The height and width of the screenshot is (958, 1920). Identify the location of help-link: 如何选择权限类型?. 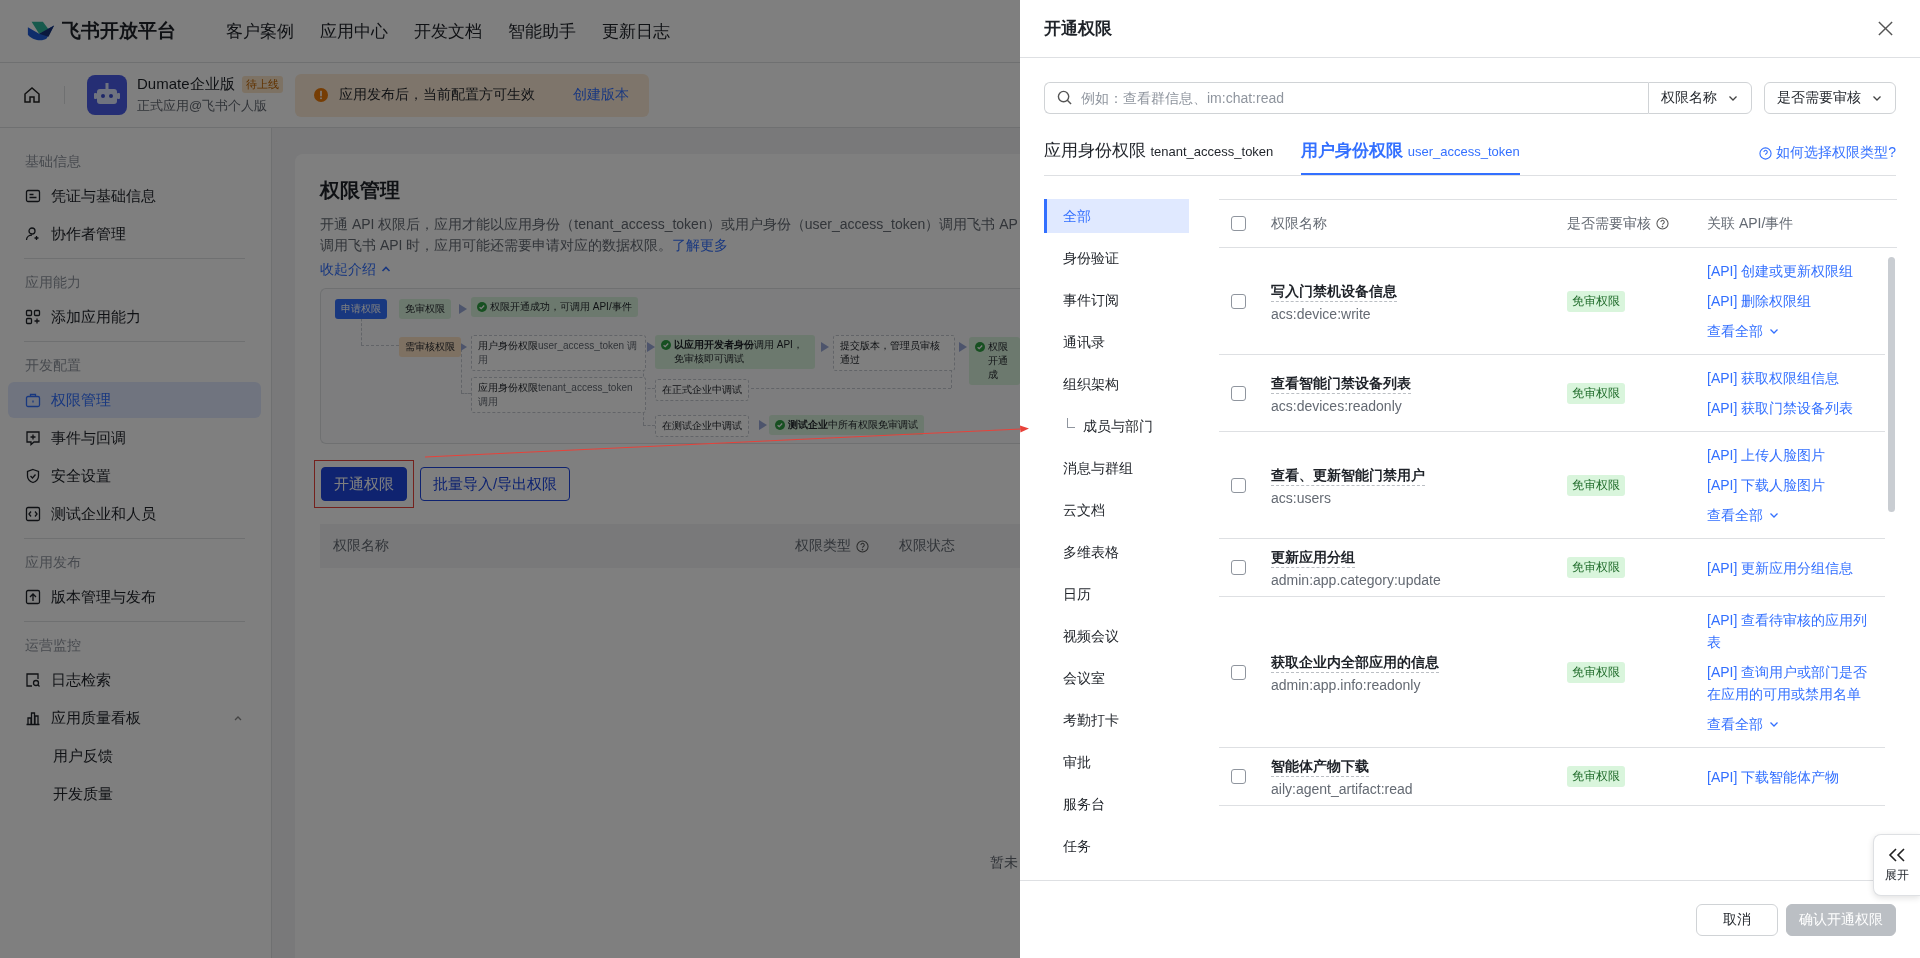
(1827, 159).